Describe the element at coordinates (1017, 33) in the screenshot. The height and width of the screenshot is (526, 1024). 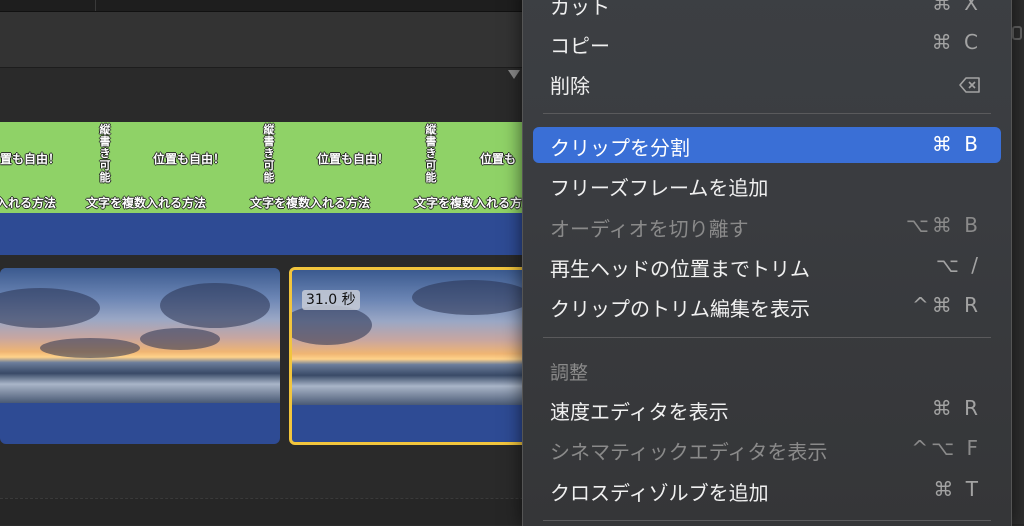
I see `panel-icon` at that location.